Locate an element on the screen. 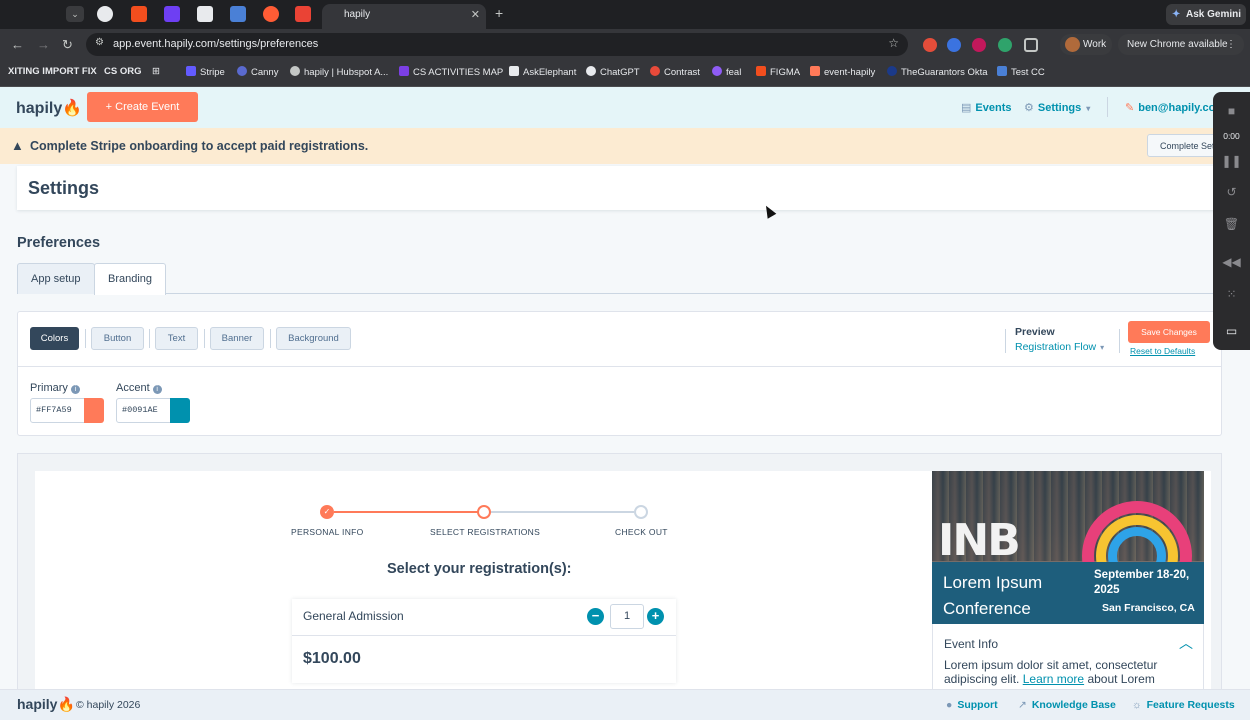 Image resolution: width=1250 pixels, height=720 pixels. subtab-banner: Banner is located at coordinates (237, 338).